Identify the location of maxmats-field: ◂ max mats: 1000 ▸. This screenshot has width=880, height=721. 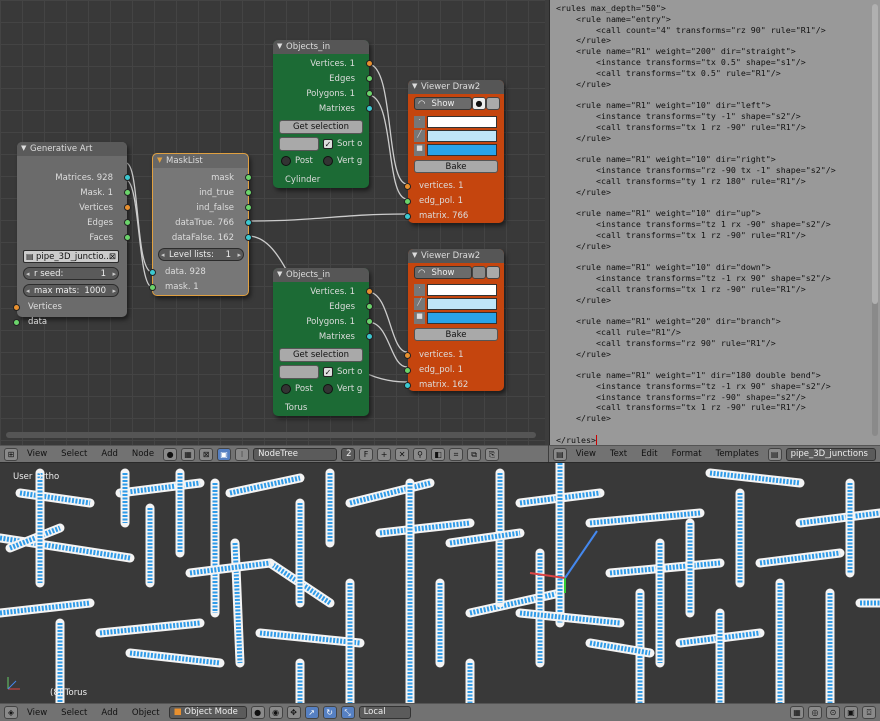
(71, 290).